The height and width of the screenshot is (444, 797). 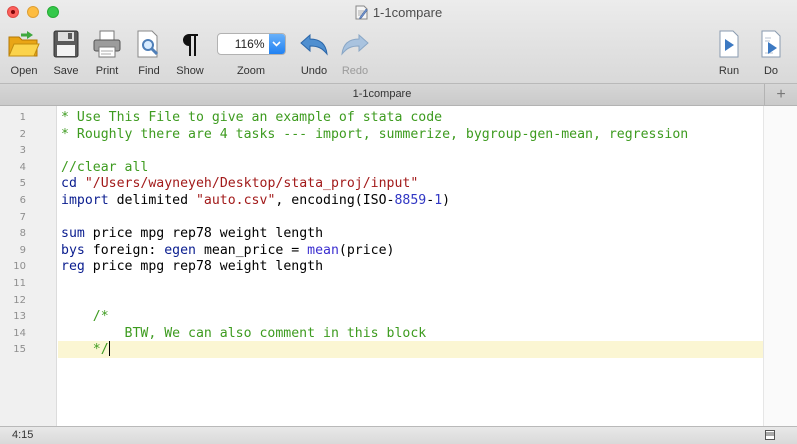 What do you see at coordinates (190, 45) in the screenshot?
I see `pilcrow-icon` at bounding box center [190, 45].